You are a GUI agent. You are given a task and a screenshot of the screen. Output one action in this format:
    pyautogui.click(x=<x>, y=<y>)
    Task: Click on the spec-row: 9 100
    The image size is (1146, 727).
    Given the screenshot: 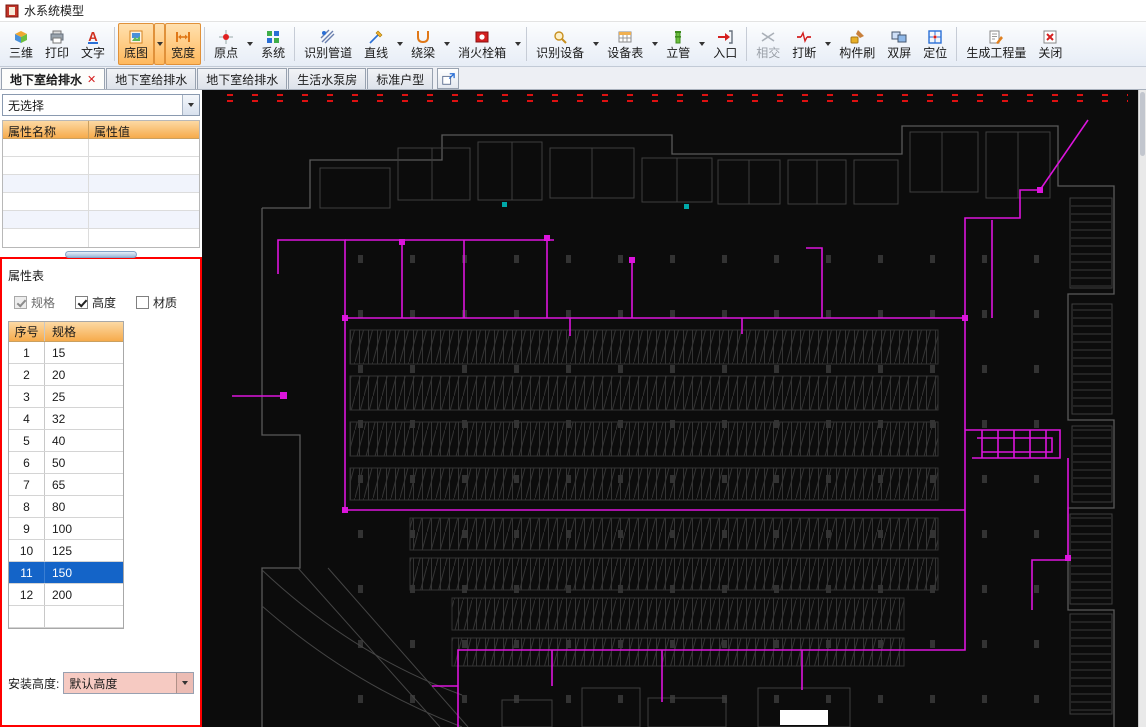 What is the action you would take?
    pyautogui.click(x=66, y=529)
    